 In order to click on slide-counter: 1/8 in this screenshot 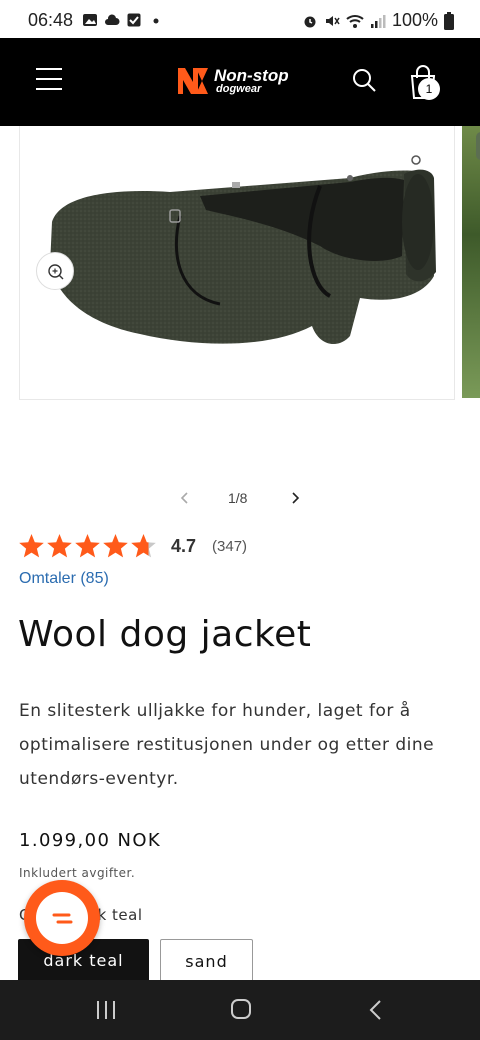, I will do `click(238, 498)`.